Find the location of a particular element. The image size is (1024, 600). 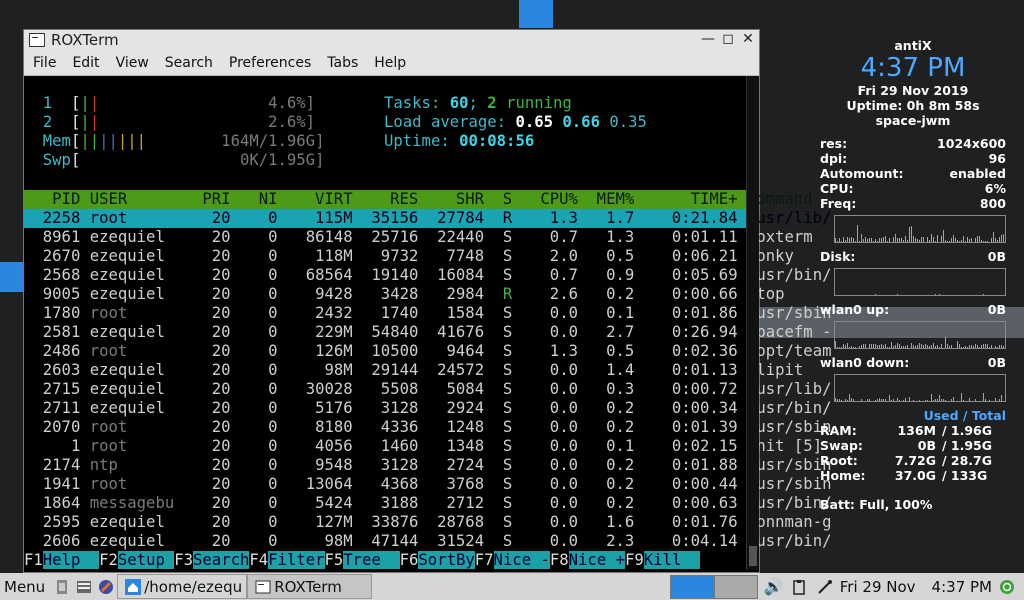

task-roxterm: ROXTerm is located at coordinates (310, 586).